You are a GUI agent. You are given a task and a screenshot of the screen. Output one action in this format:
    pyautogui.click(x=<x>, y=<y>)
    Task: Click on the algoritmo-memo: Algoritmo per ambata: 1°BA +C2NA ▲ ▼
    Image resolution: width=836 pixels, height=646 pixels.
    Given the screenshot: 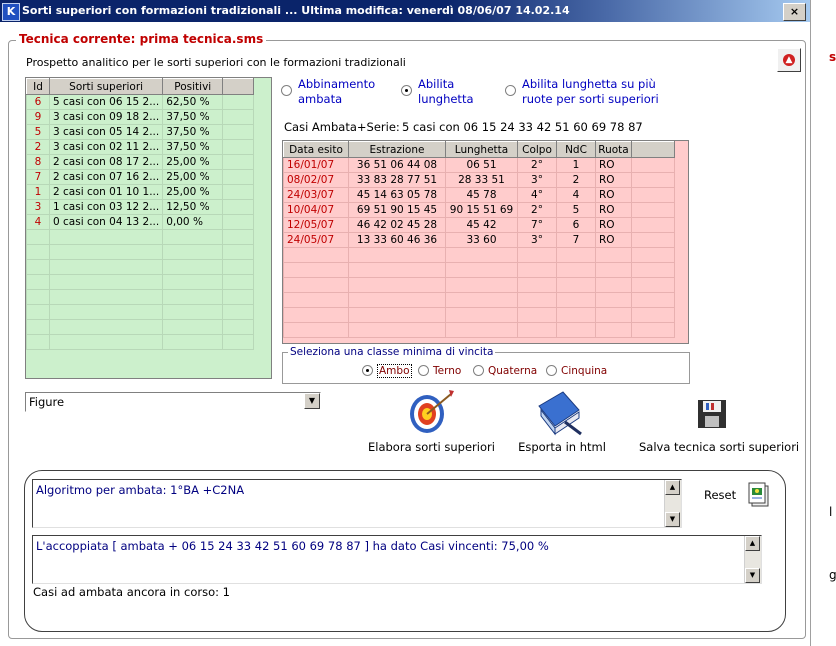 What is the action you would take?
    pyautogui.click(x=357, y=503)
    